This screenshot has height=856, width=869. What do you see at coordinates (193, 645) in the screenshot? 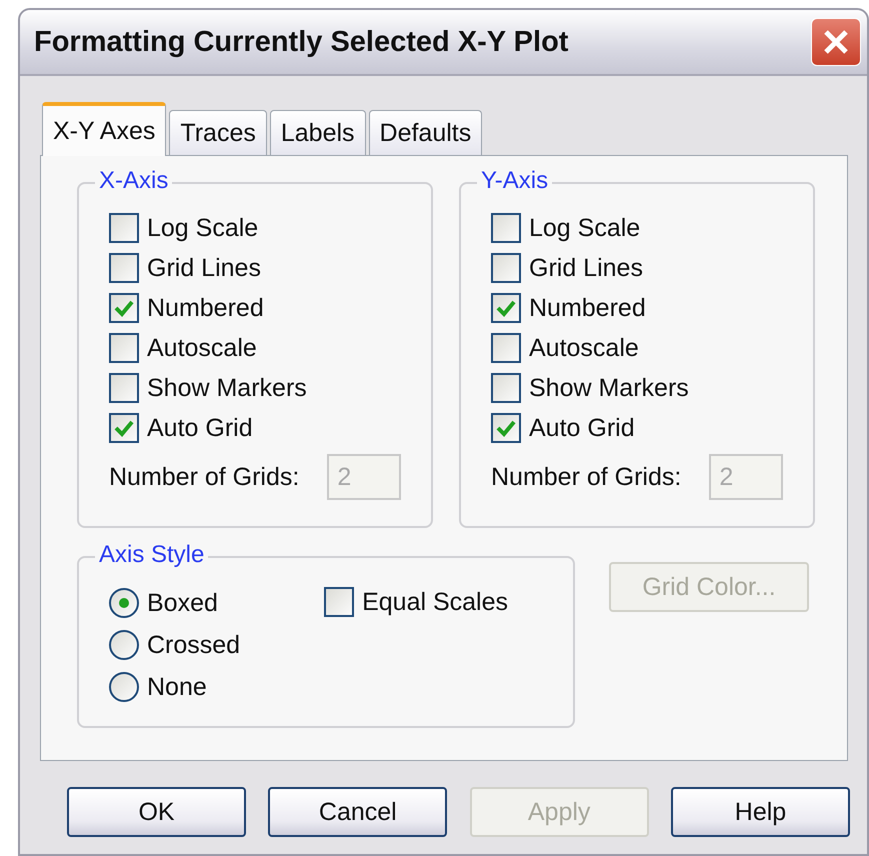
I see `radio-label: Crossed` at bounding box center [193, 645].